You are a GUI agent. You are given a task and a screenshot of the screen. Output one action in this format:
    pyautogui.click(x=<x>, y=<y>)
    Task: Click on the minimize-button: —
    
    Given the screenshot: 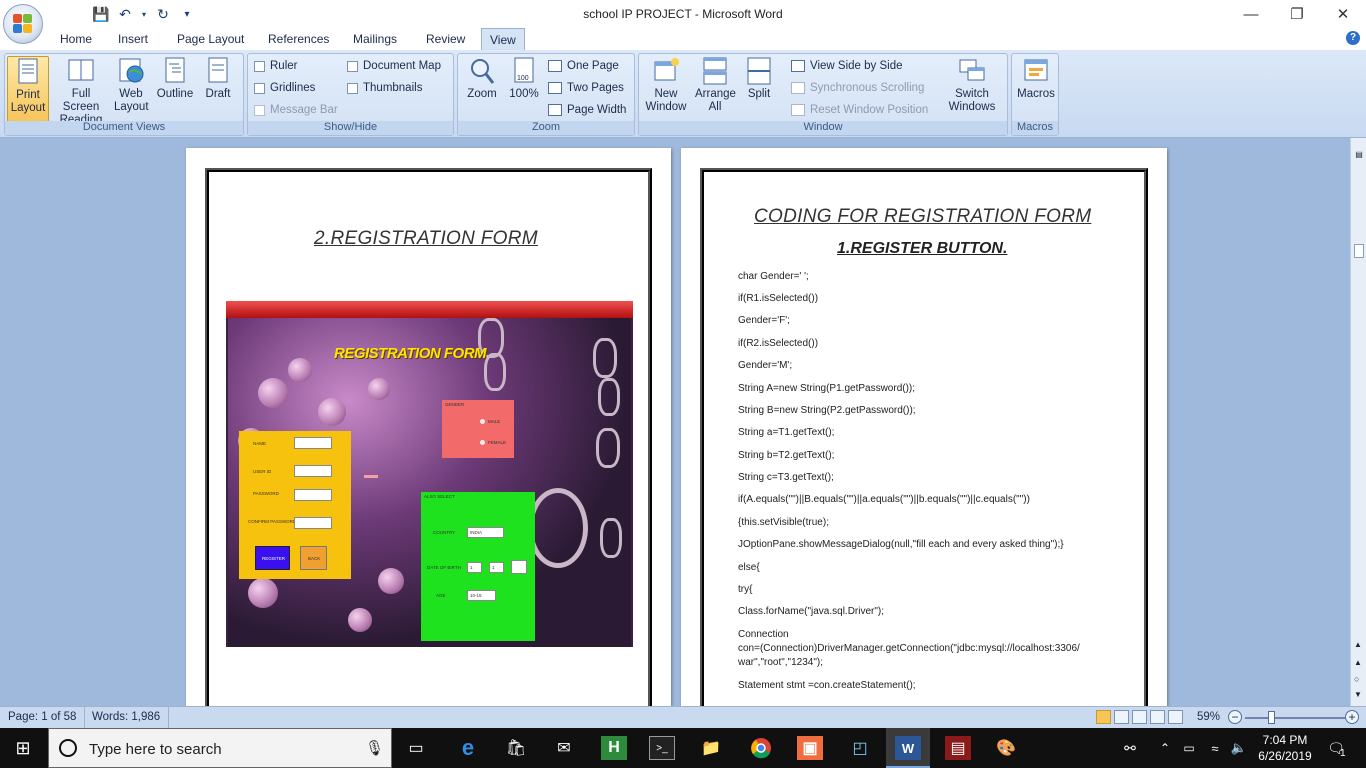 What is the action you would take?
    pyautogui.click(x=1251, y=14)
    